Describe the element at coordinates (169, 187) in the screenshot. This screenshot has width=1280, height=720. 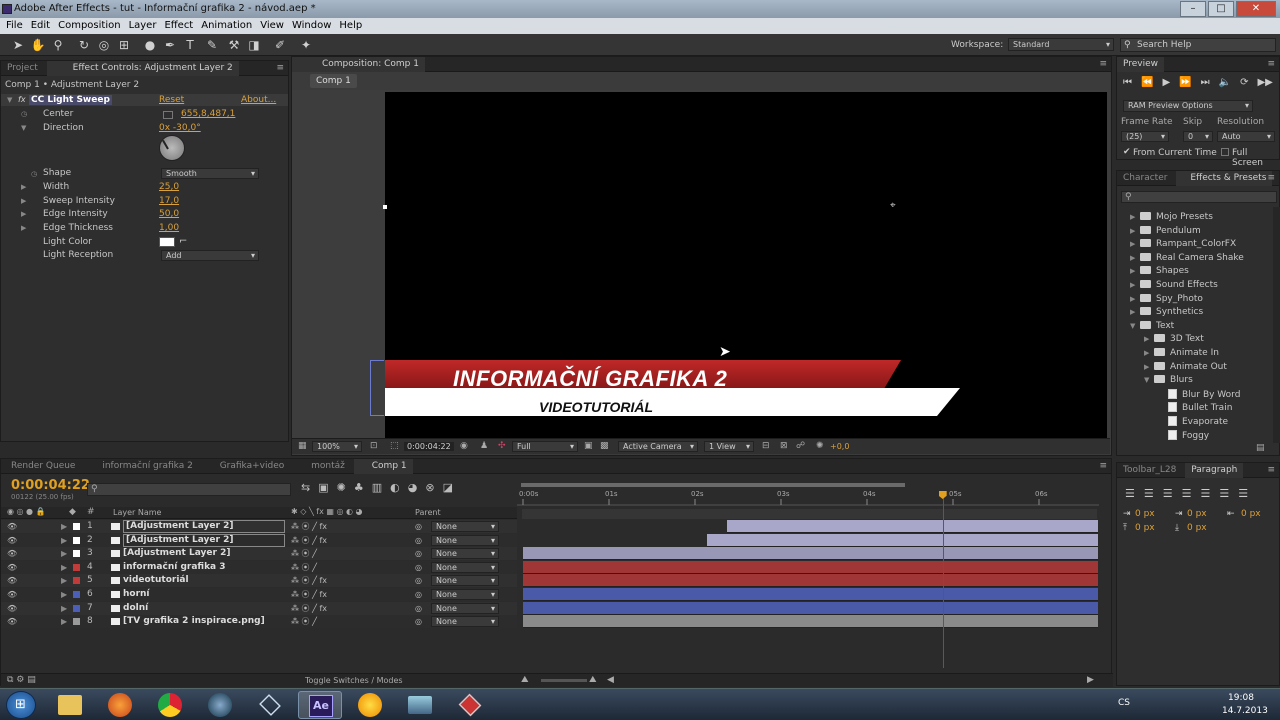
I see `width-value: 25,0` at that location.